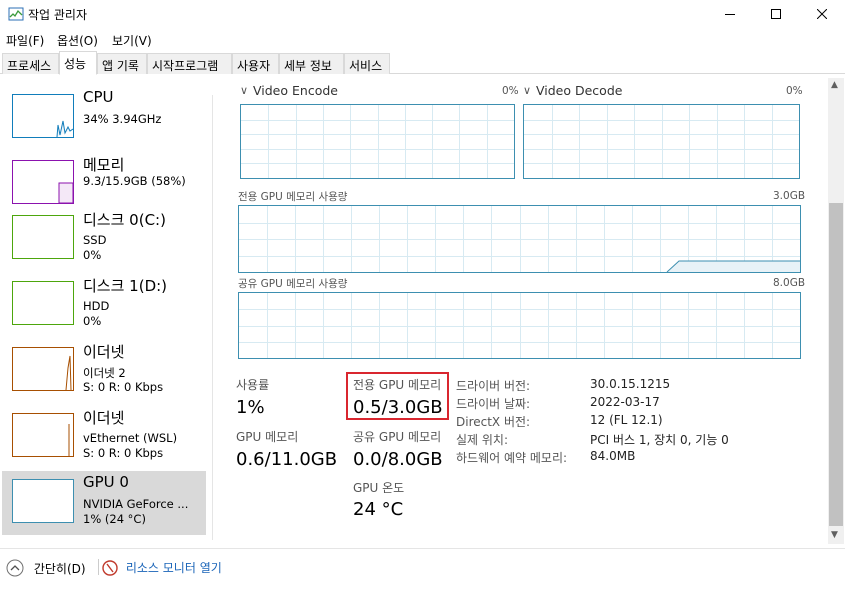  I want to click on resource-monitor-link: 리소스 모니터 열기, so click(162, 567).